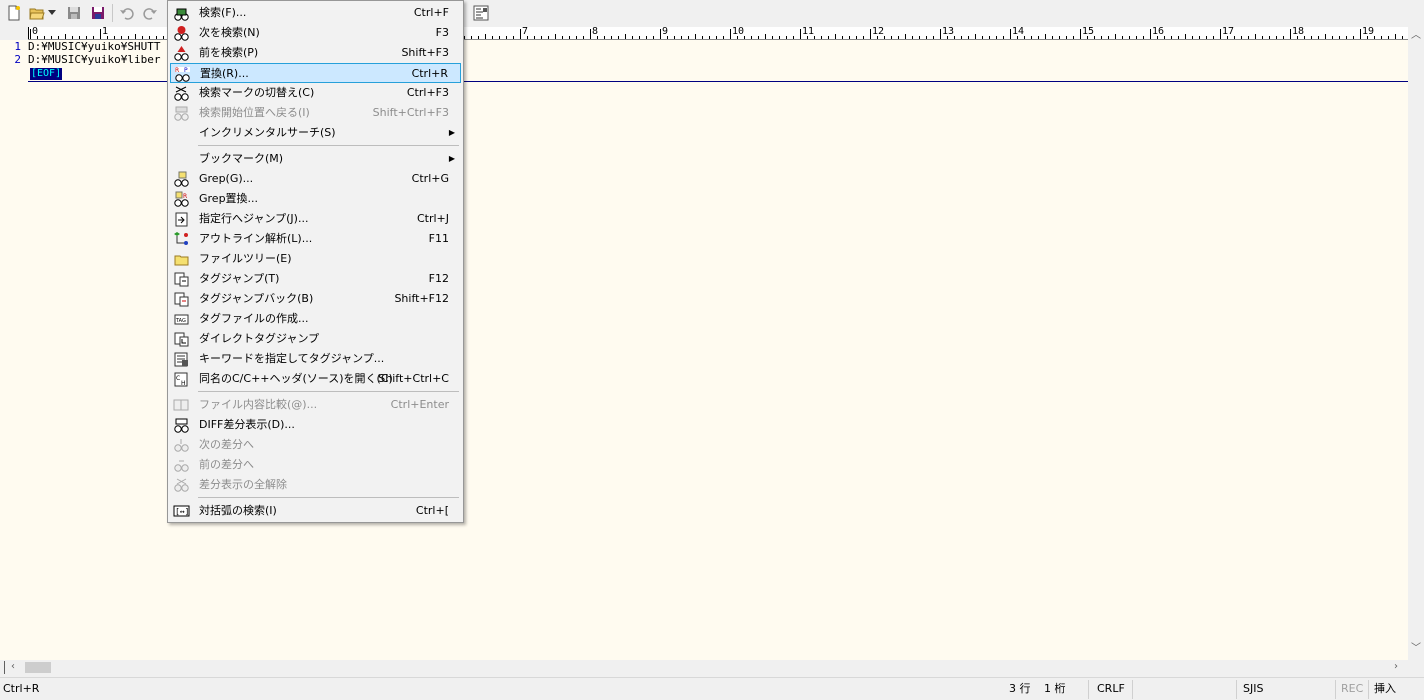  Describe the element at coordinates (181, 511) in the screenshot. I see `bracket-search-icon: [↔]` at that location.